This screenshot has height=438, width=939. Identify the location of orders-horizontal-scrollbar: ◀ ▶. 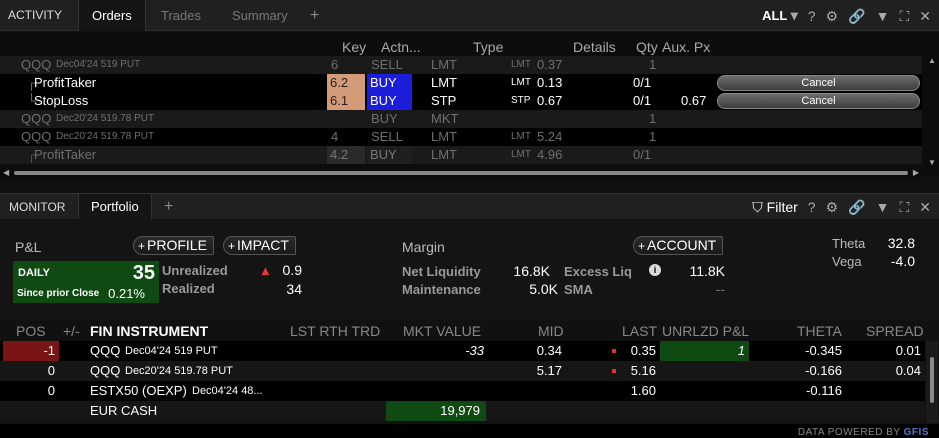
(461, 173).